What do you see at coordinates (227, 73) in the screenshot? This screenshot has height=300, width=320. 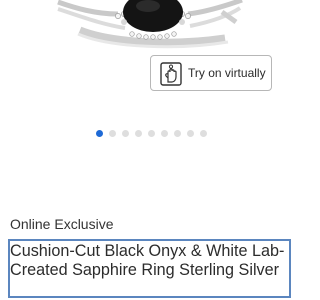 I see `try-on-label: Try on virtually` at bounding box center [227, 73].